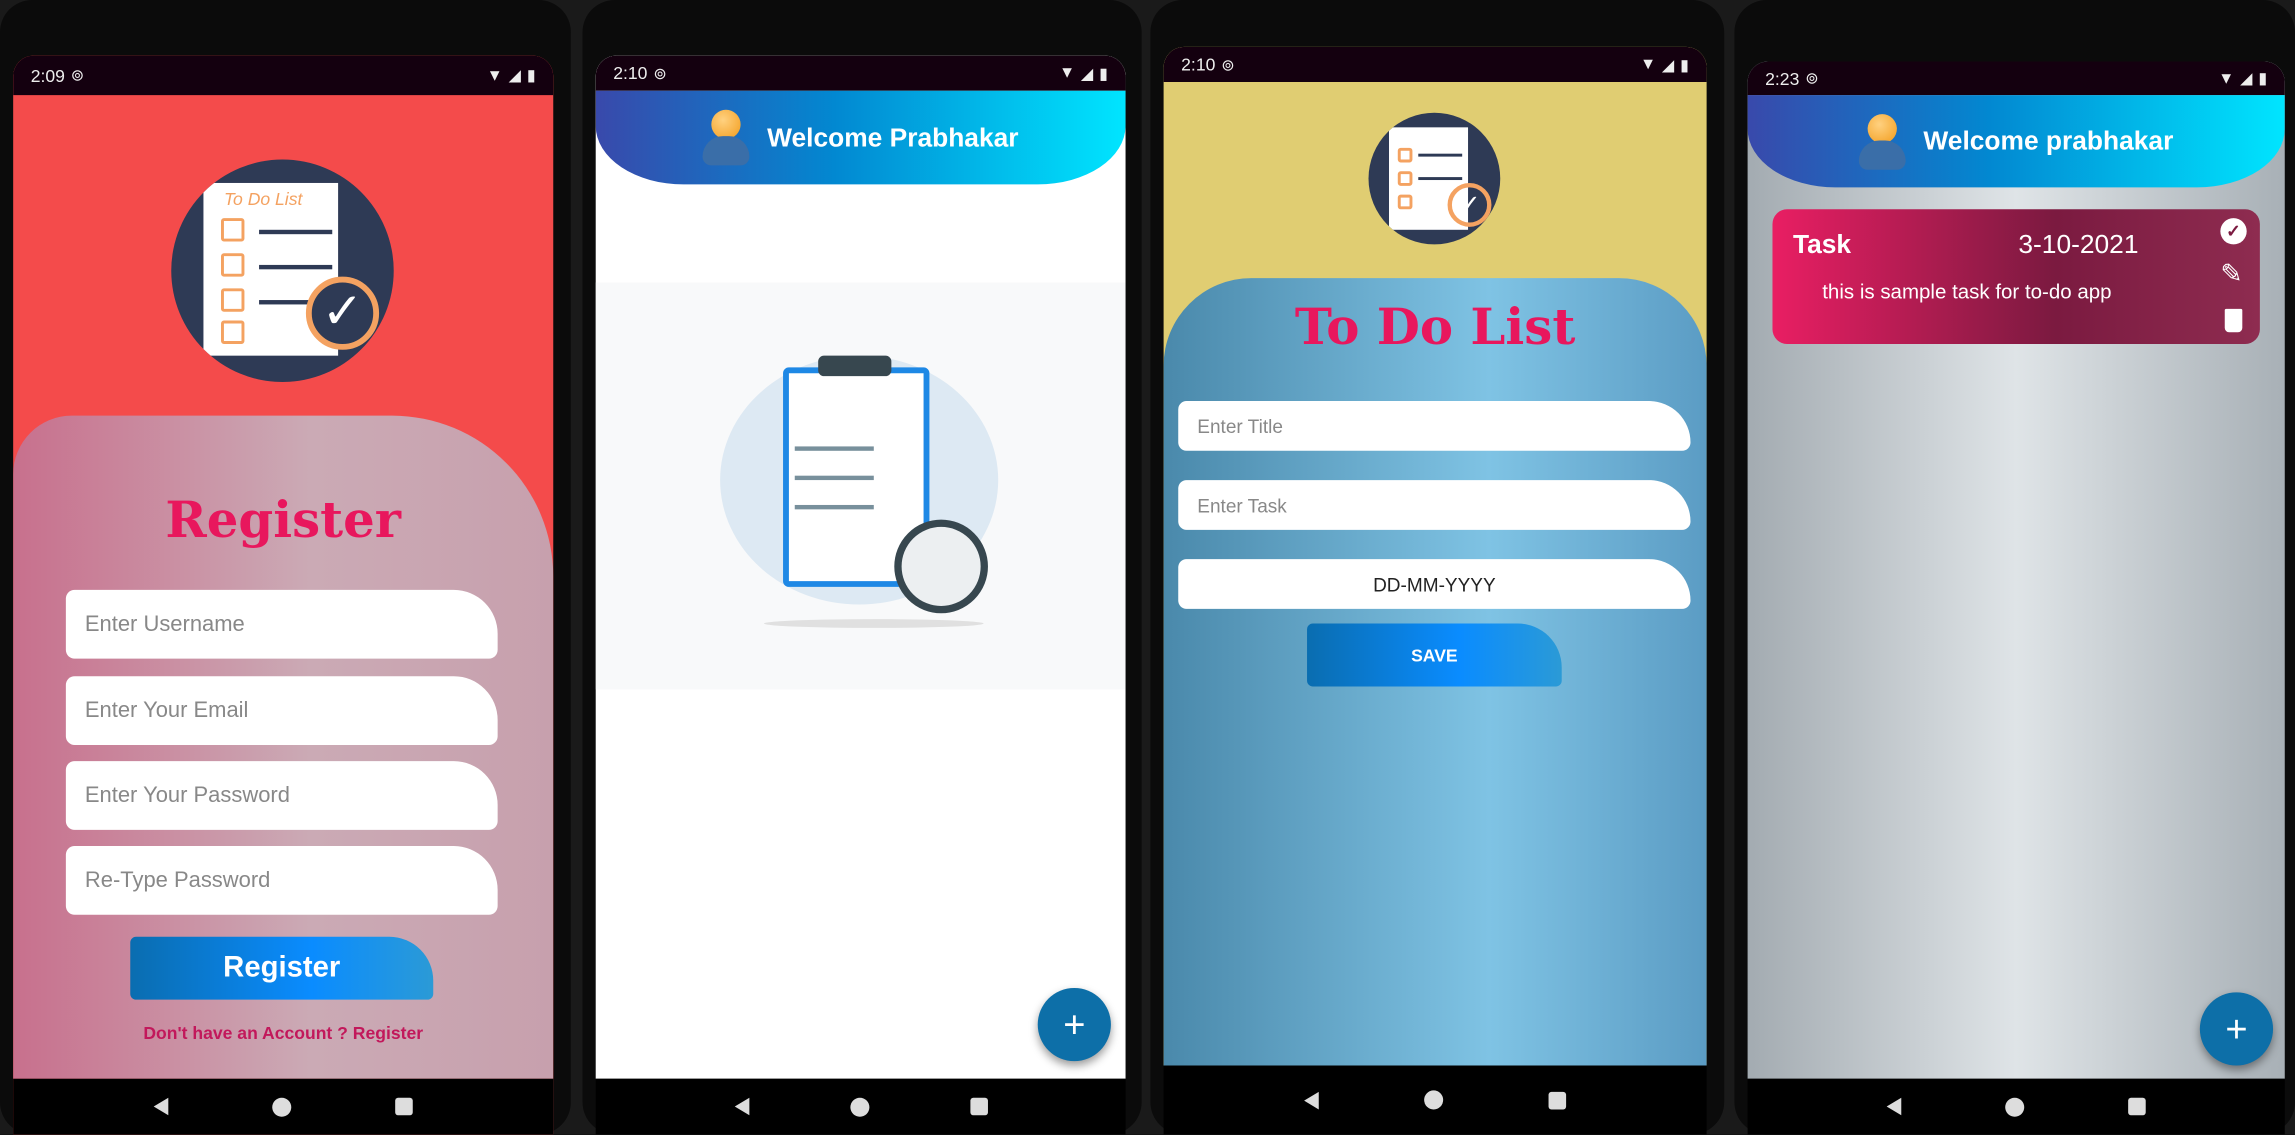 This screenshot has width=2295, height=1135. Describe the element at coordinates (281, 710) in the screenshot. I see `email-input: Enter Your Email` at that location.